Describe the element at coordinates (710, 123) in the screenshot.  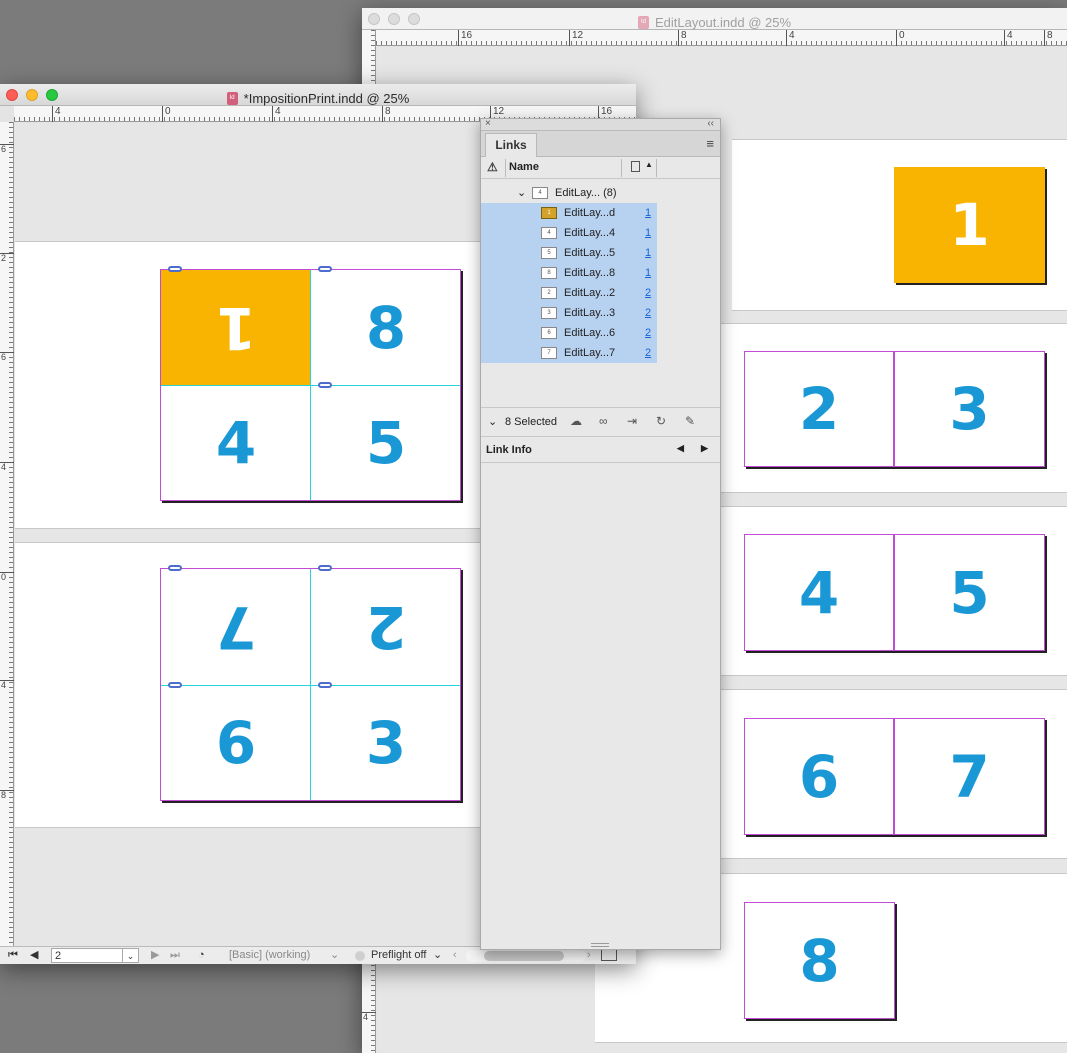
I see `collapse-panel-icon: ‹‹` at that location.